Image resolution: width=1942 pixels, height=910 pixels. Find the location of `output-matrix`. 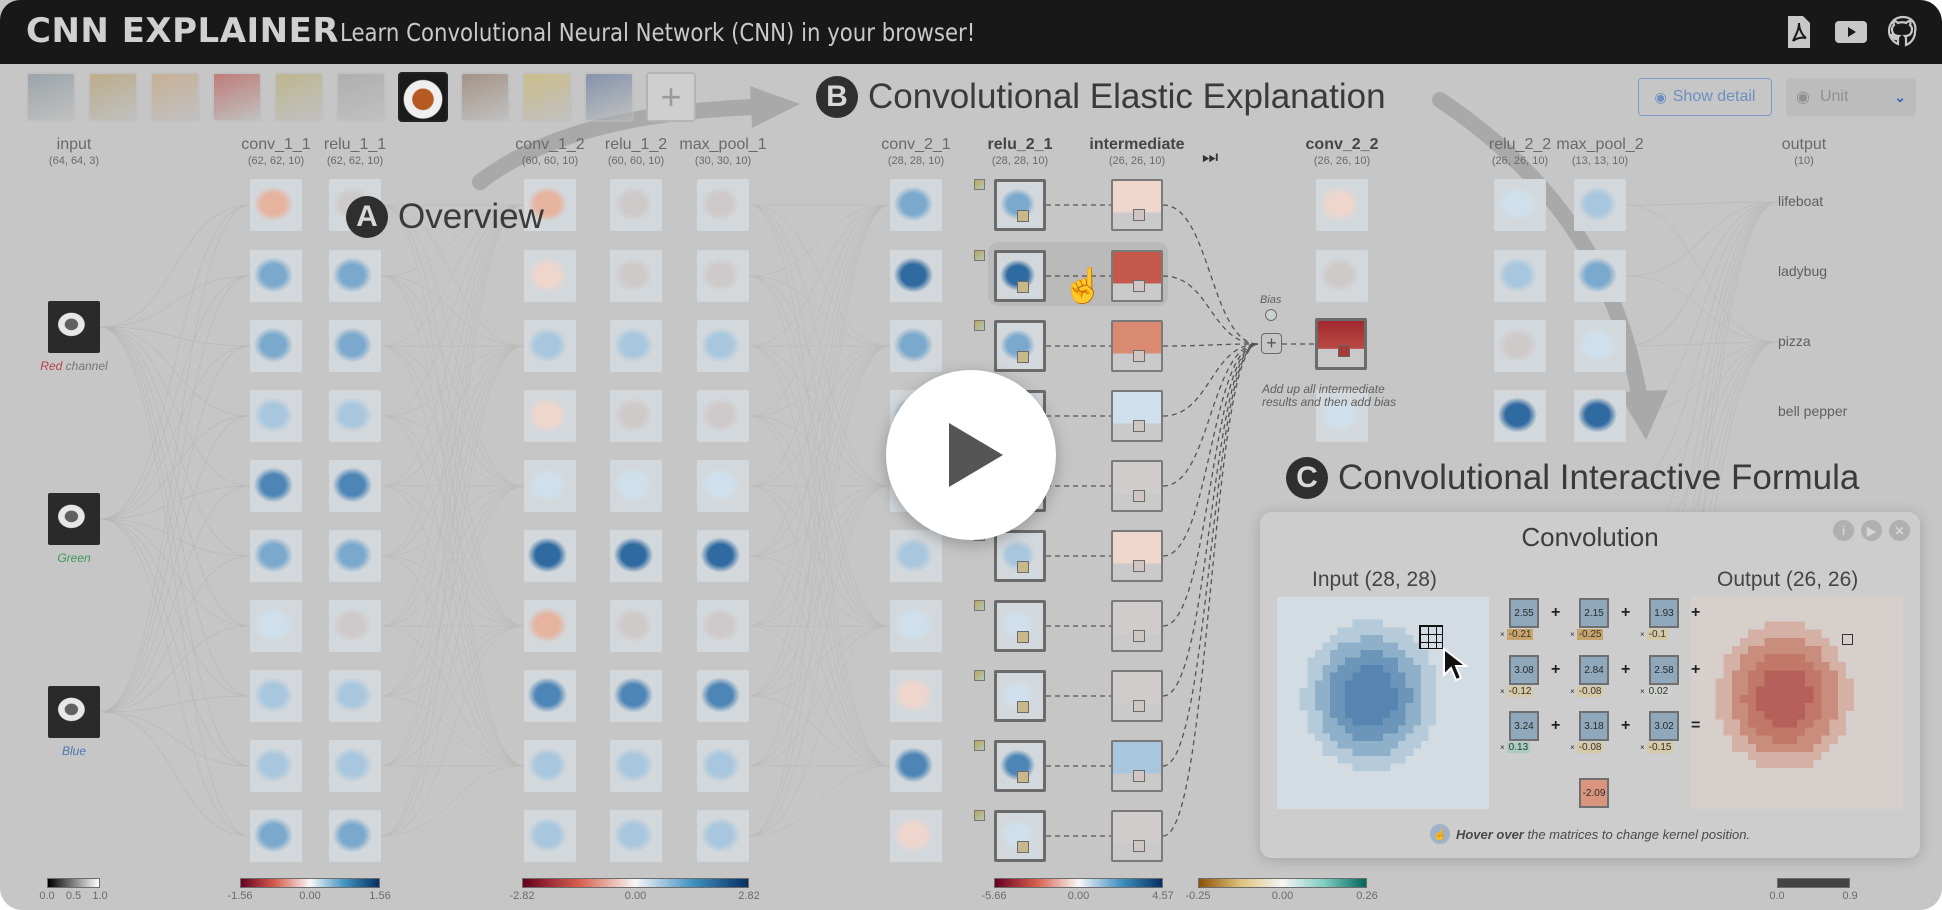

output-matrix is located at coordinates (1797, 703).